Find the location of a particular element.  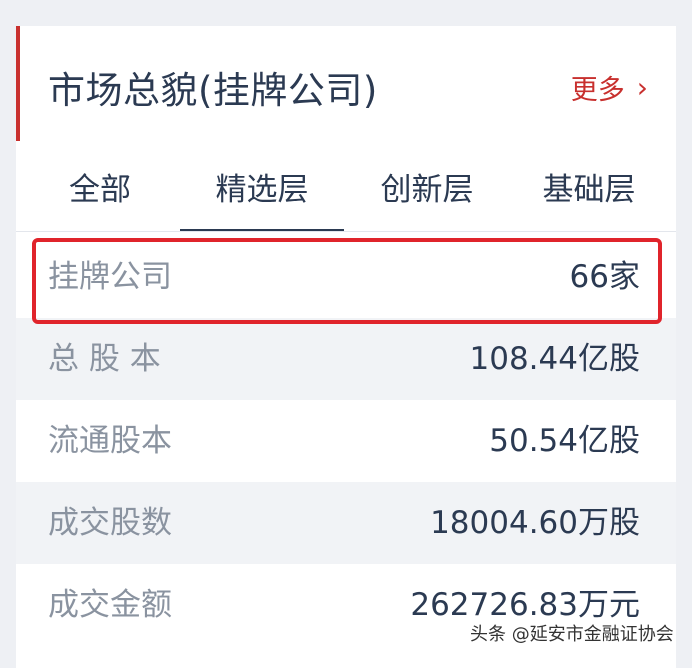

row-label: 成交金额 is located at coordinates (110, 605).